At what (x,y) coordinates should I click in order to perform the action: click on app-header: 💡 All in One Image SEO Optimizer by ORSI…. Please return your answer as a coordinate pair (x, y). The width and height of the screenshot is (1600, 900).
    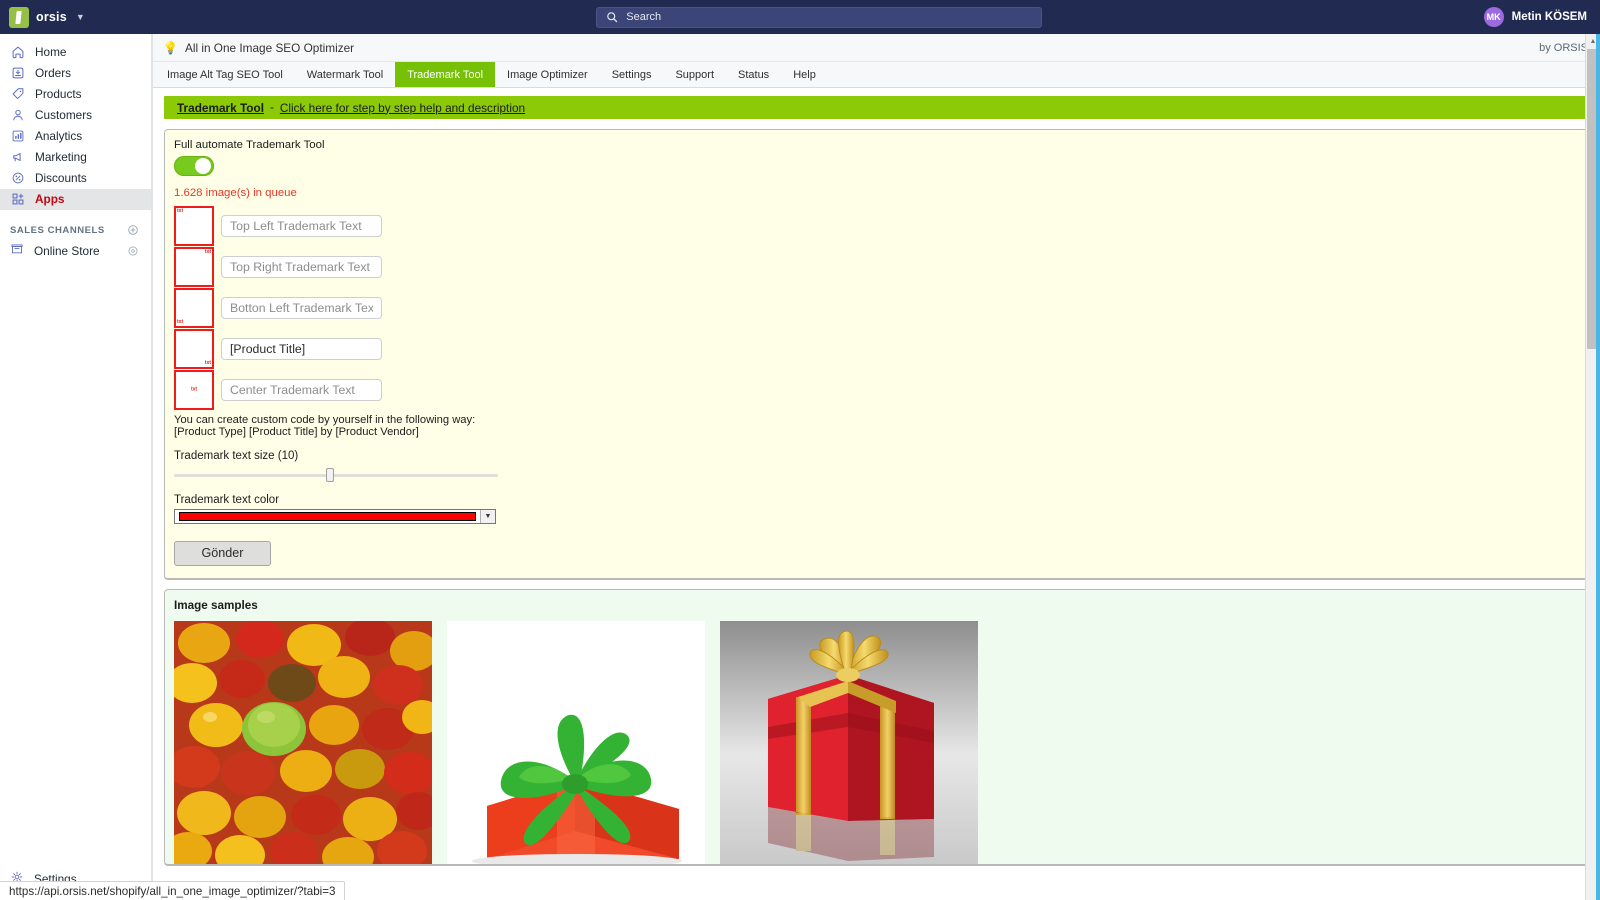
    Looking at the image, I should click on (876, 48).